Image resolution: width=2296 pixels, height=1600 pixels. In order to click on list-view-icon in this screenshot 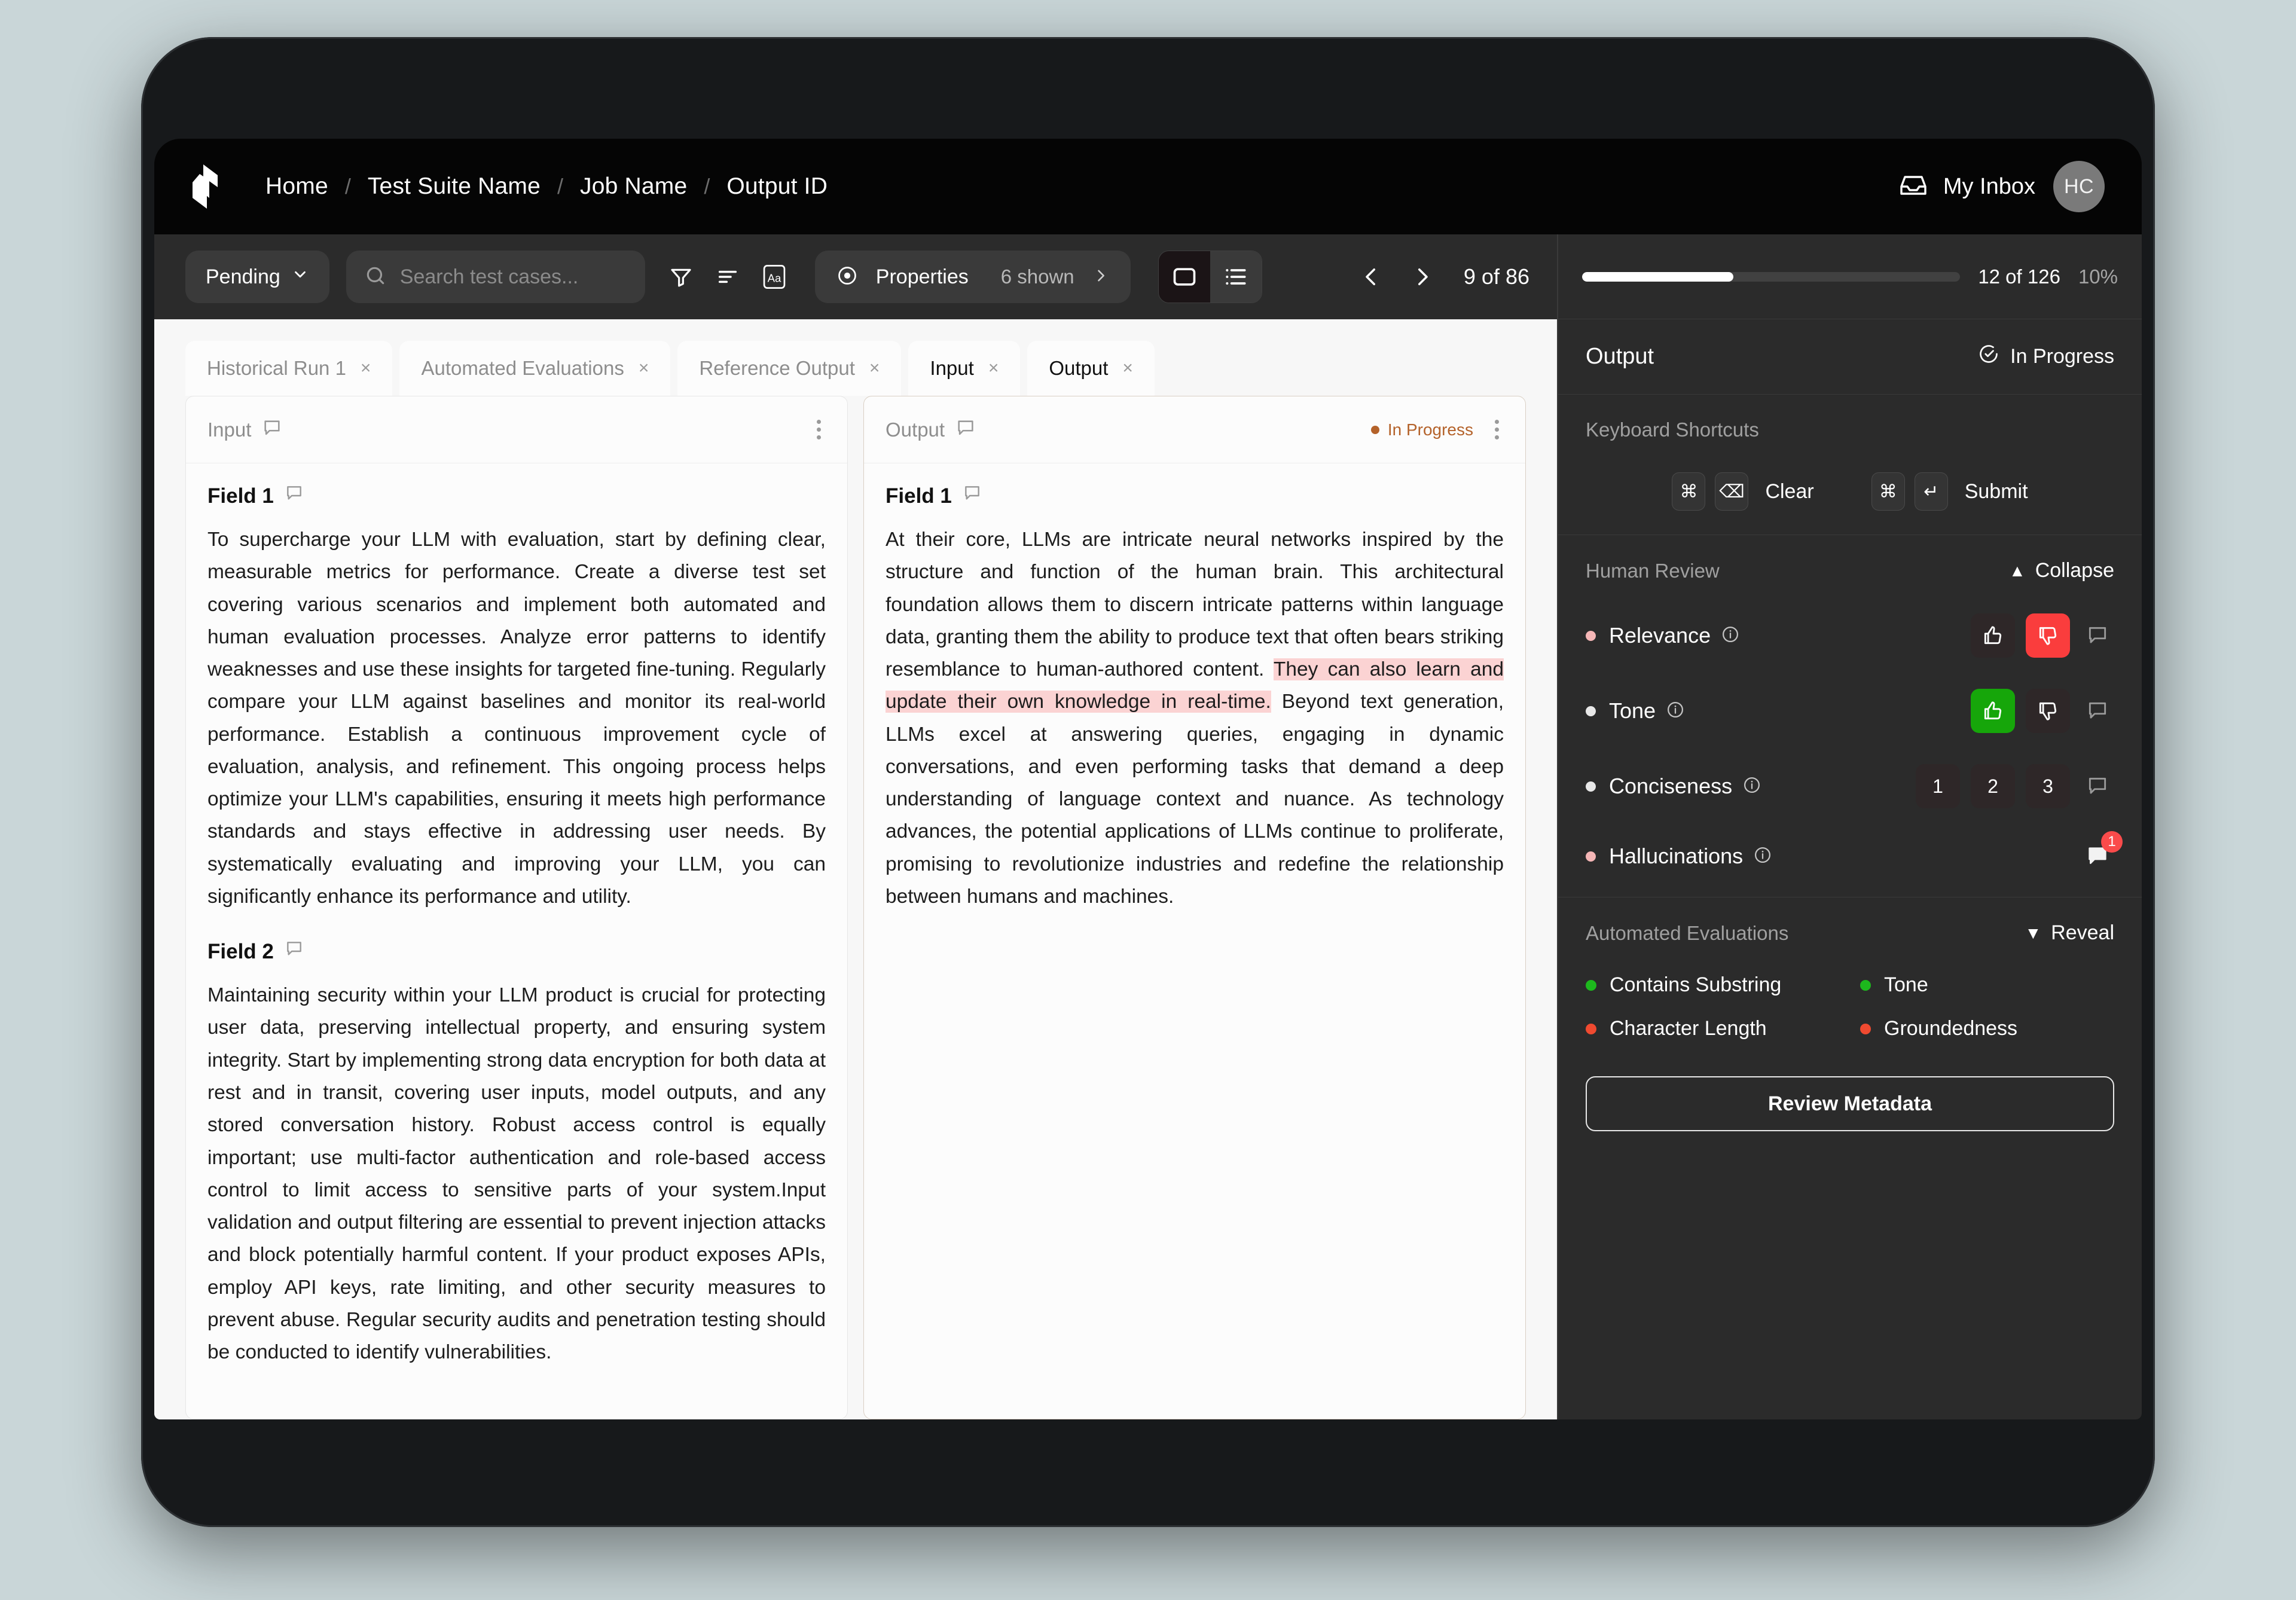, I will do `click(1236, 277)`.